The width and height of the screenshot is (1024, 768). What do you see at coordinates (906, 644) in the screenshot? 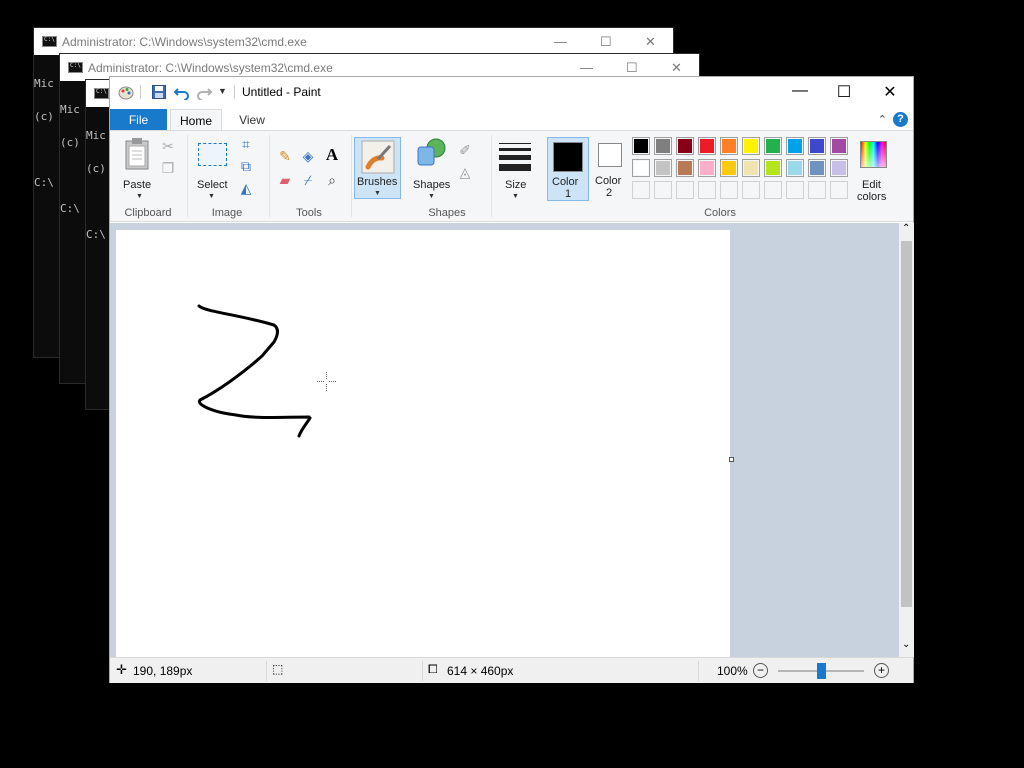
I see `scroll-down-icon: ⌄` at bounding box center [906, 644].